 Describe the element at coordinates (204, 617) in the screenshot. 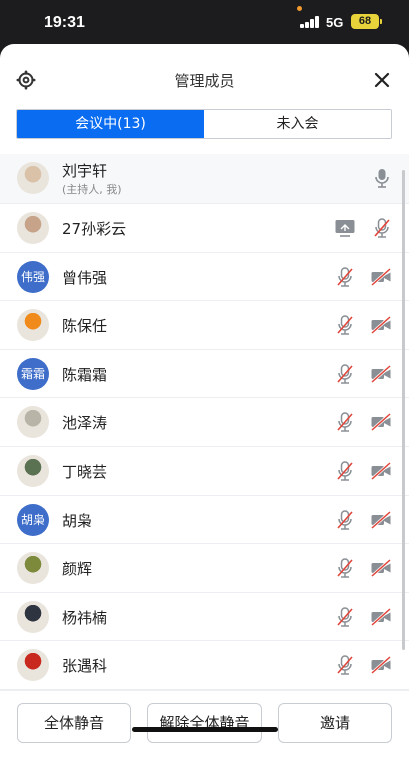

I see `member-row: 杨祎楠` at that location.